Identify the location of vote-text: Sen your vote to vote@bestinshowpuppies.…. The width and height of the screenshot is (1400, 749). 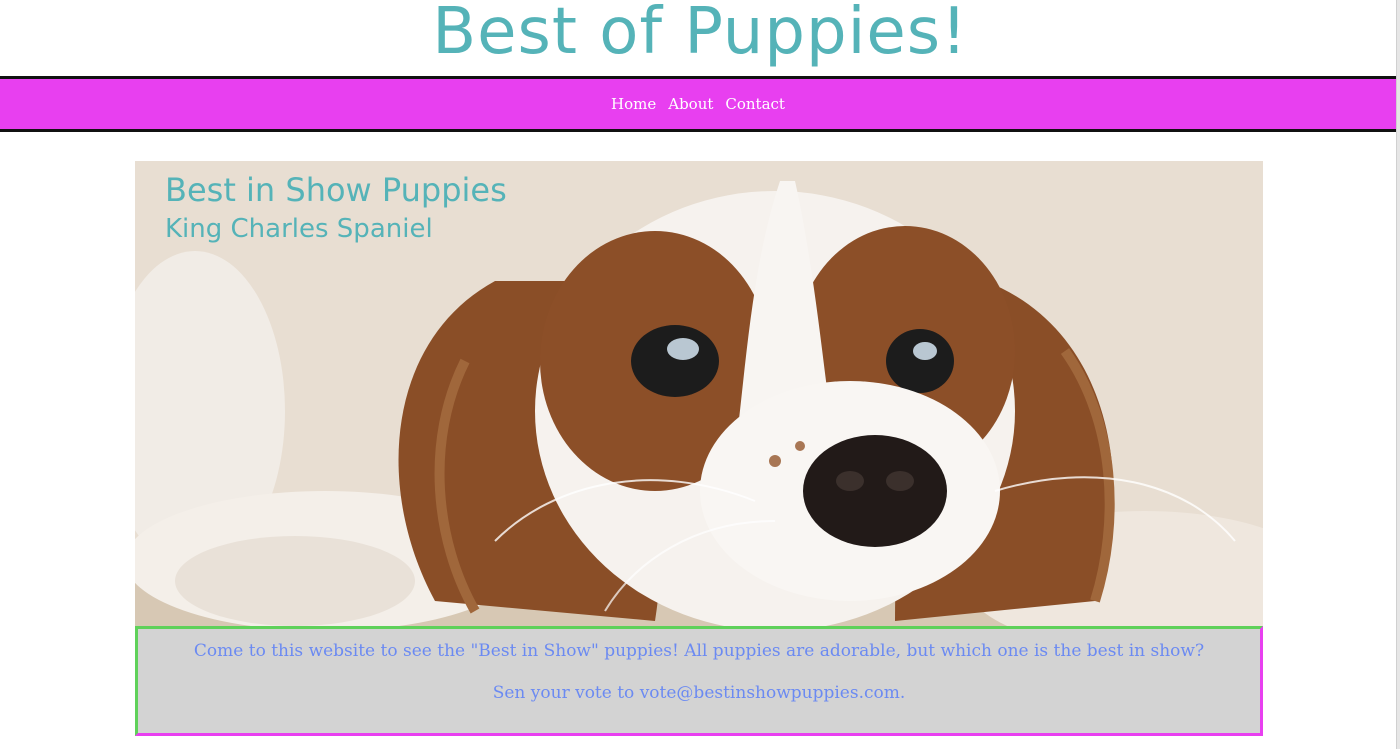
(699, 693).